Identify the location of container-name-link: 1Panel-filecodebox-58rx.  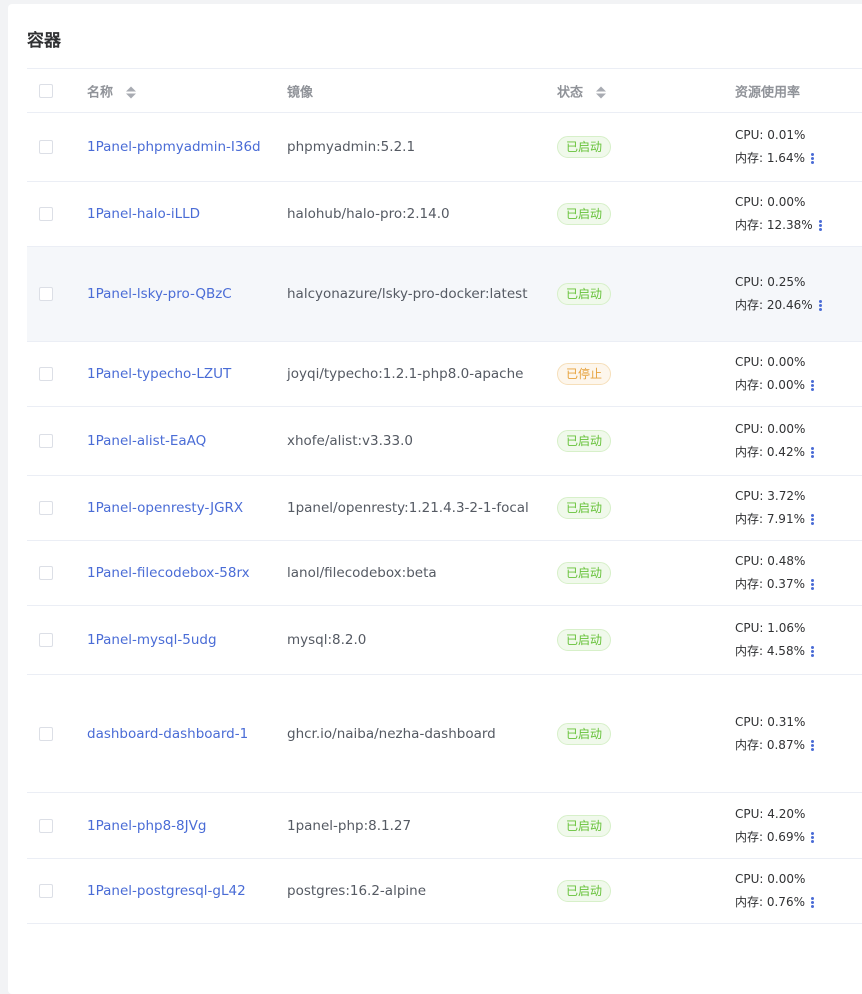
(168, 573).